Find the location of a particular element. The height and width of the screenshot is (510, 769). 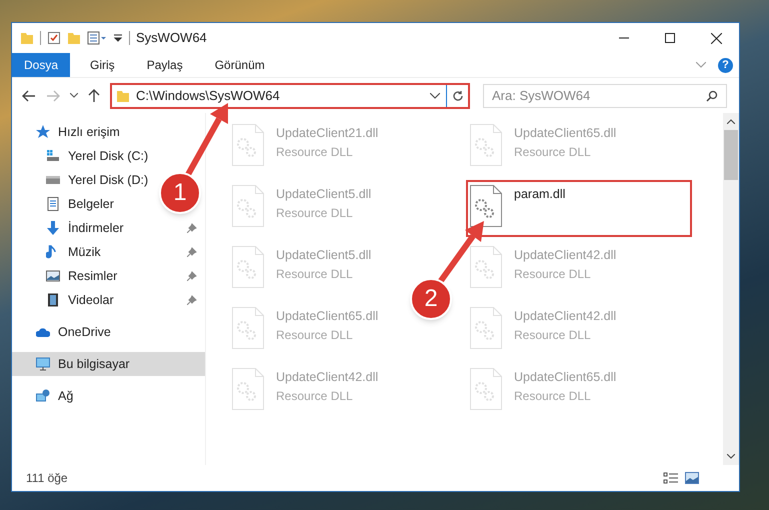

drive-icon is located at coordinates (53, 180).